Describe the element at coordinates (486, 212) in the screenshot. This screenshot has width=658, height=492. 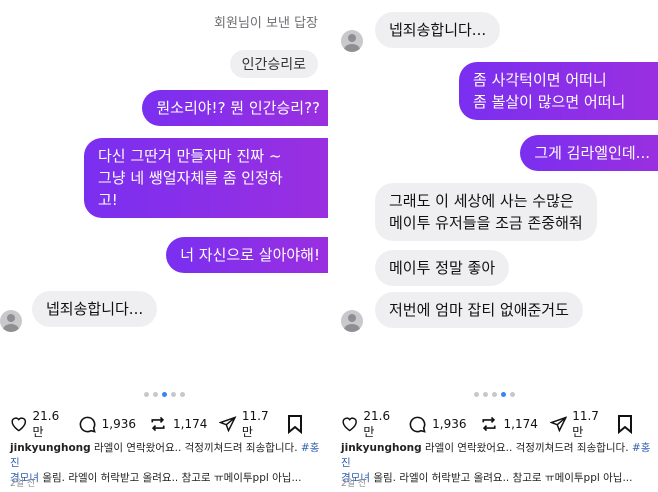
I see `received-message-2: 그래도 이 세상에 사는 수많은 메이투 유저들을 조금 존중해줘` at that location.